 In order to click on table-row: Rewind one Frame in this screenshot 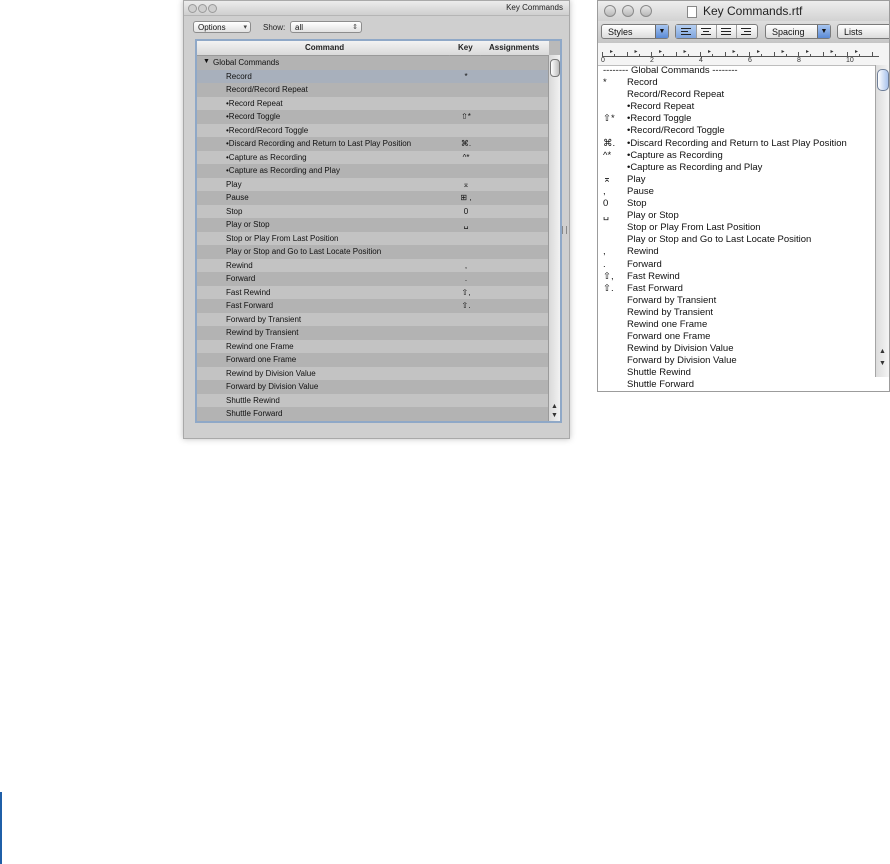, I will do `click(373, 346)`.